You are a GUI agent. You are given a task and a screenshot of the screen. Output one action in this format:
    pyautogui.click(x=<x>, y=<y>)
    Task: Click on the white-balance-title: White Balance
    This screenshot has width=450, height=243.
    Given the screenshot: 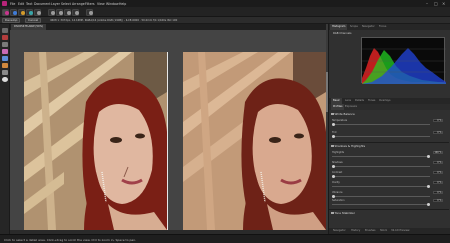 What is the action you would take?
    pyautogui.click(x=344, y=114)
    